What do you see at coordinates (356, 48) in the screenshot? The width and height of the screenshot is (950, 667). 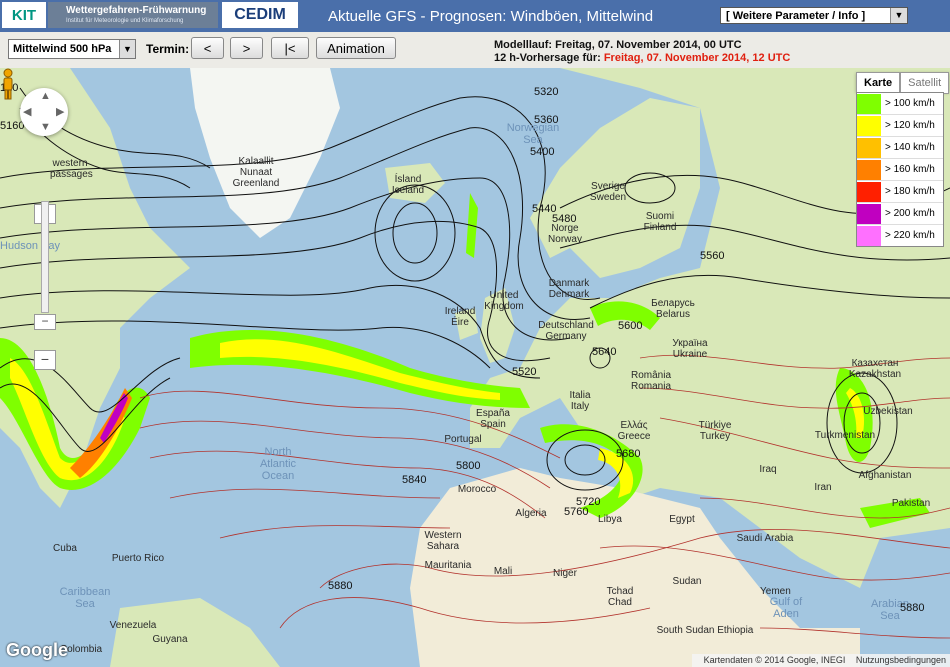 I see `animation-button: Animation` at bounding box center [356, 48].